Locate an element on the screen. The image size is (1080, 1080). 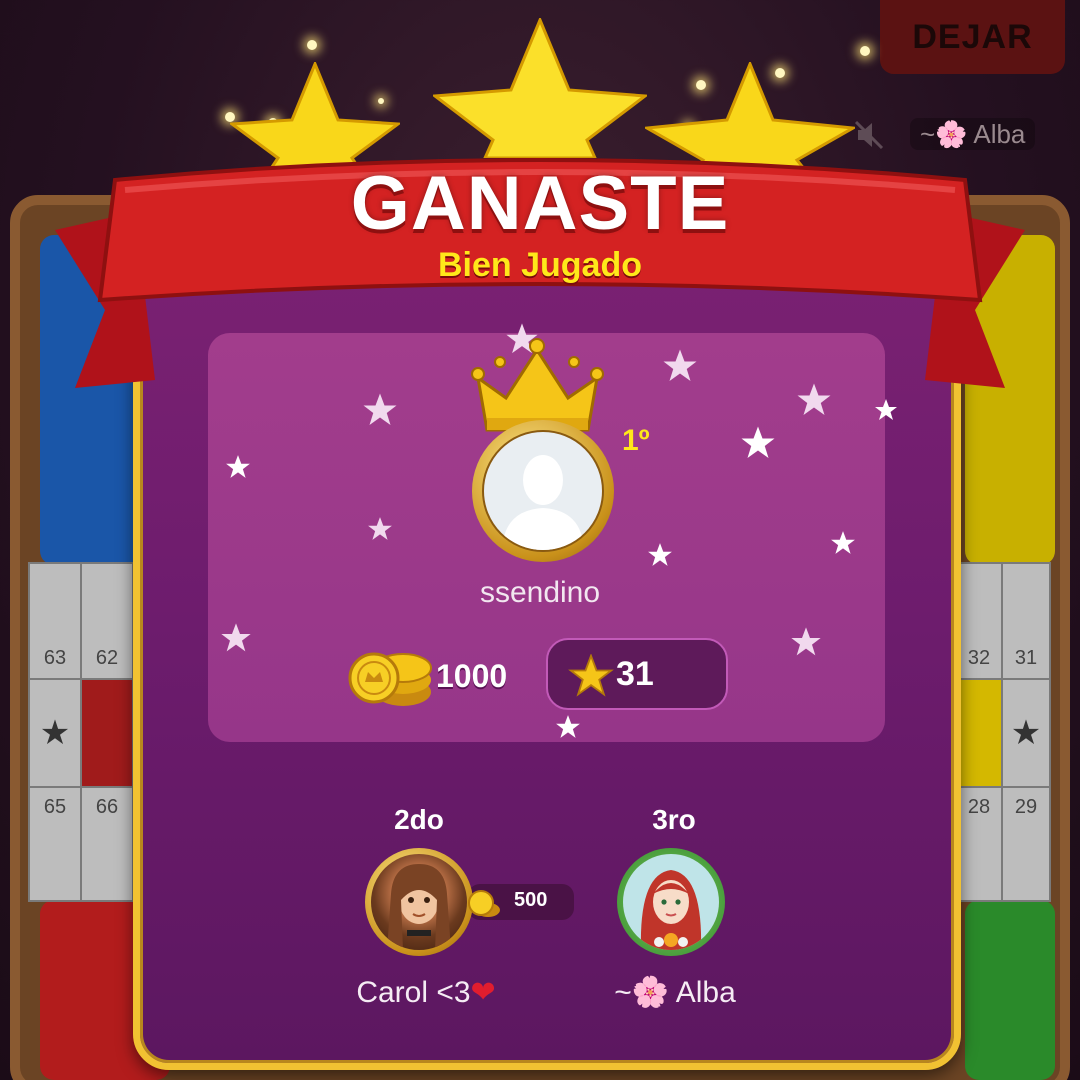
winner-stars: 31 is located at coordinates (635, 674).